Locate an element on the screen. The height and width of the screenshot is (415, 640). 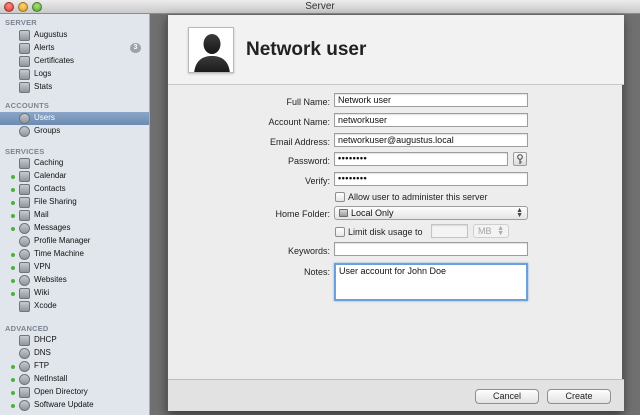
home-folder-value: Local Only is located at coordinates (372, 213).